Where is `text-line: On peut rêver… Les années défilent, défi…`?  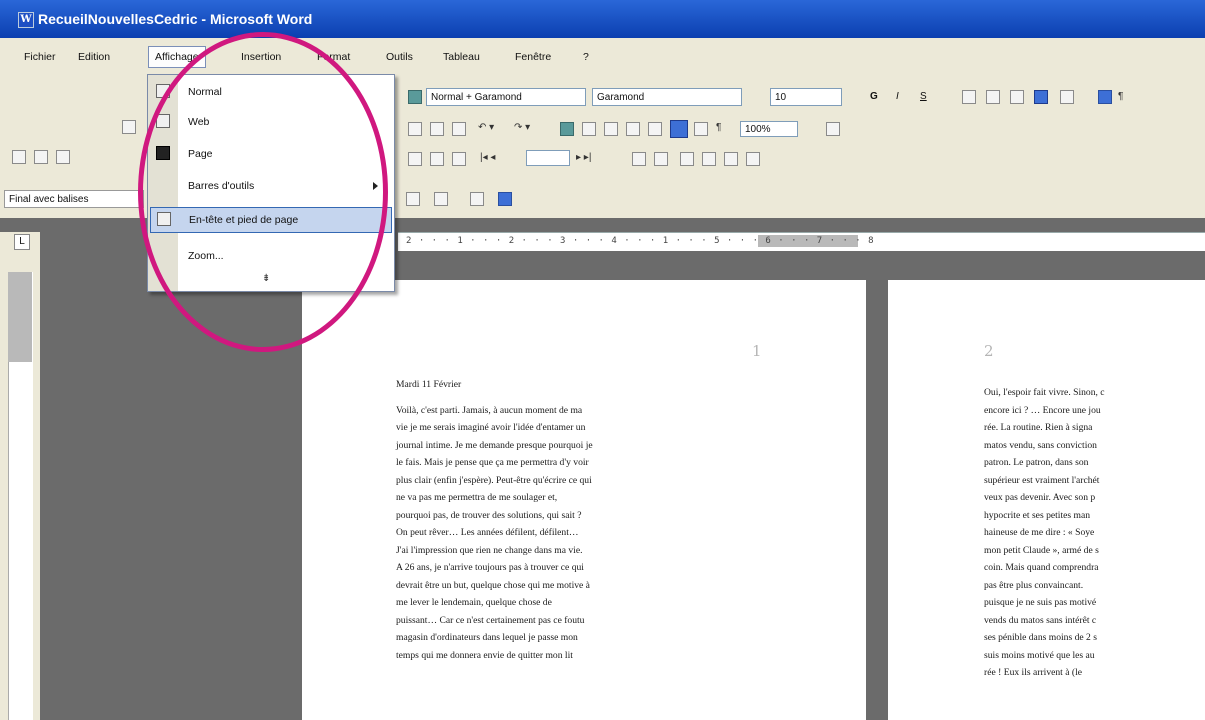
text-line: On peut rêver… Les années défilent, défi… is located at coordinates (487, 532).